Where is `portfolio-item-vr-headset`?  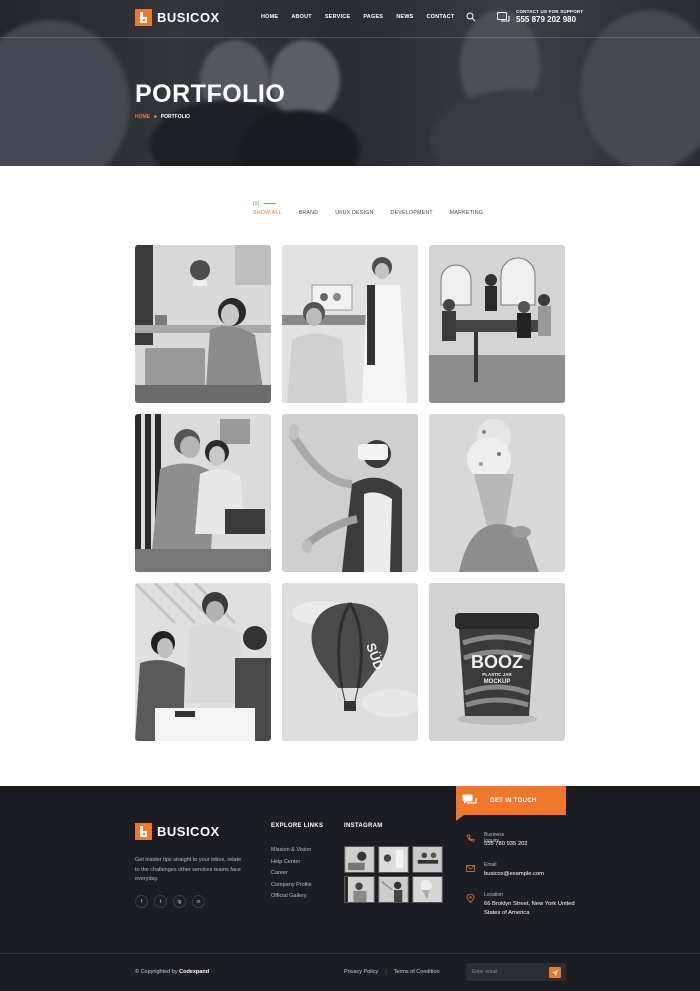 portfolio-item-vr-headset is located at coordinates (350, 493).